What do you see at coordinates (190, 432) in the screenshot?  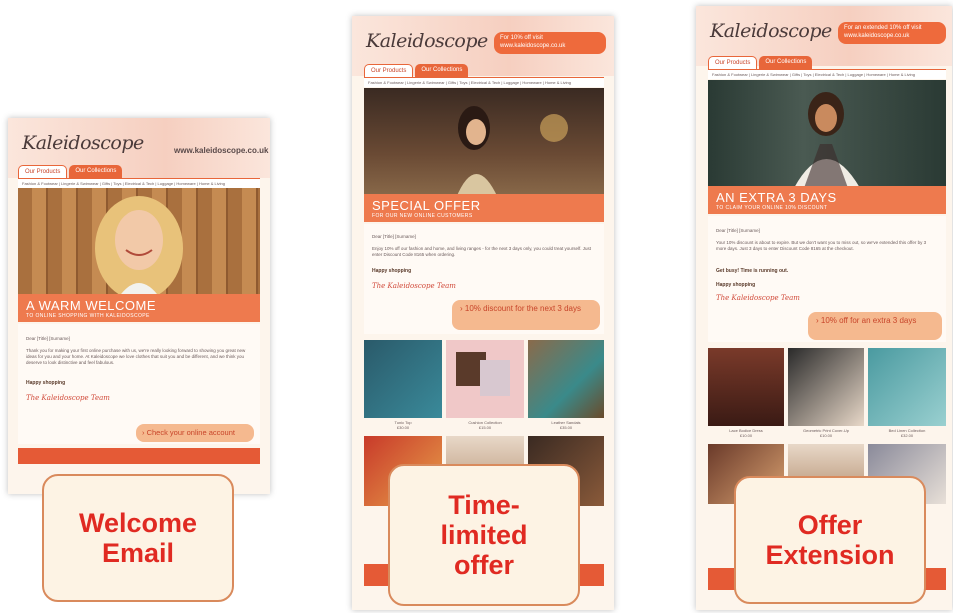 I see `cta-label: Check your online account` at bounding box center [190, 432].